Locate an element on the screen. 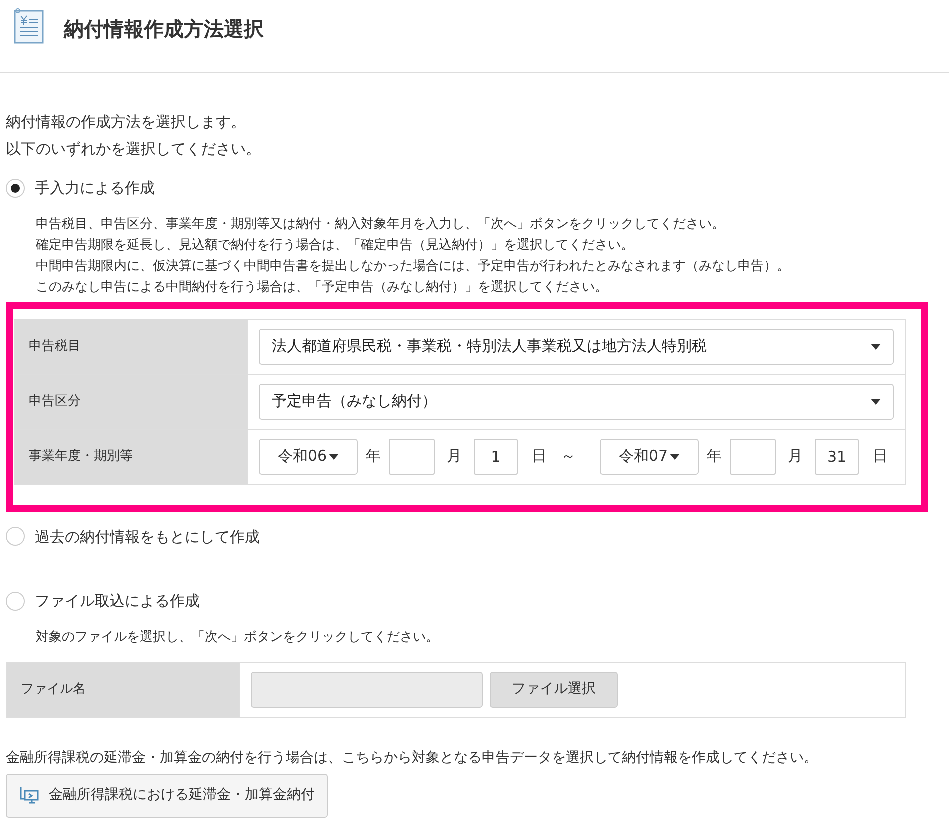  field-label: 申告税目 is located at coordinates (131, 347).